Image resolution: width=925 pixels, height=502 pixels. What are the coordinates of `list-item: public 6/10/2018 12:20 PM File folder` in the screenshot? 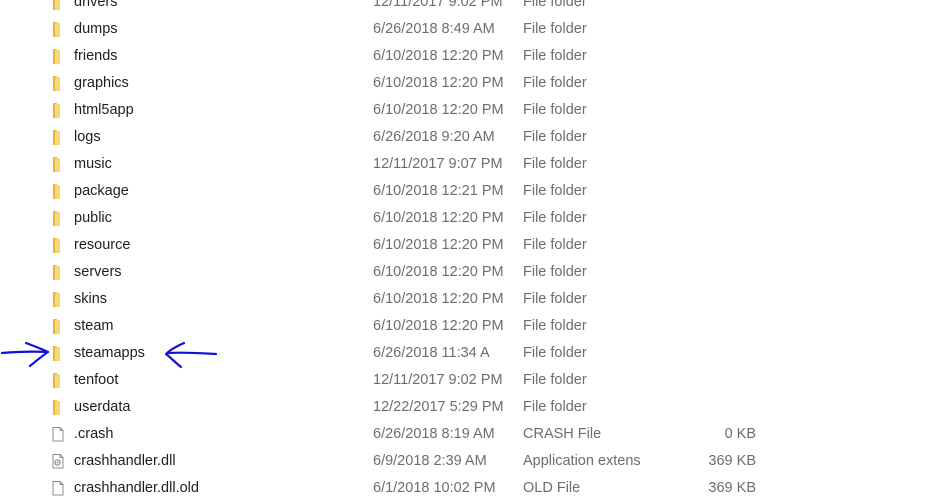 It's located at (462, 218).